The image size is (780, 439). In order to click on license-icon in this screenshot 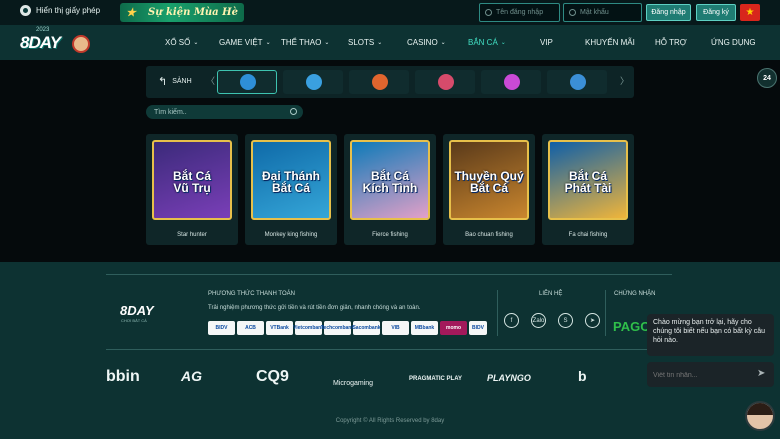, I will do `click(25, 10)`.